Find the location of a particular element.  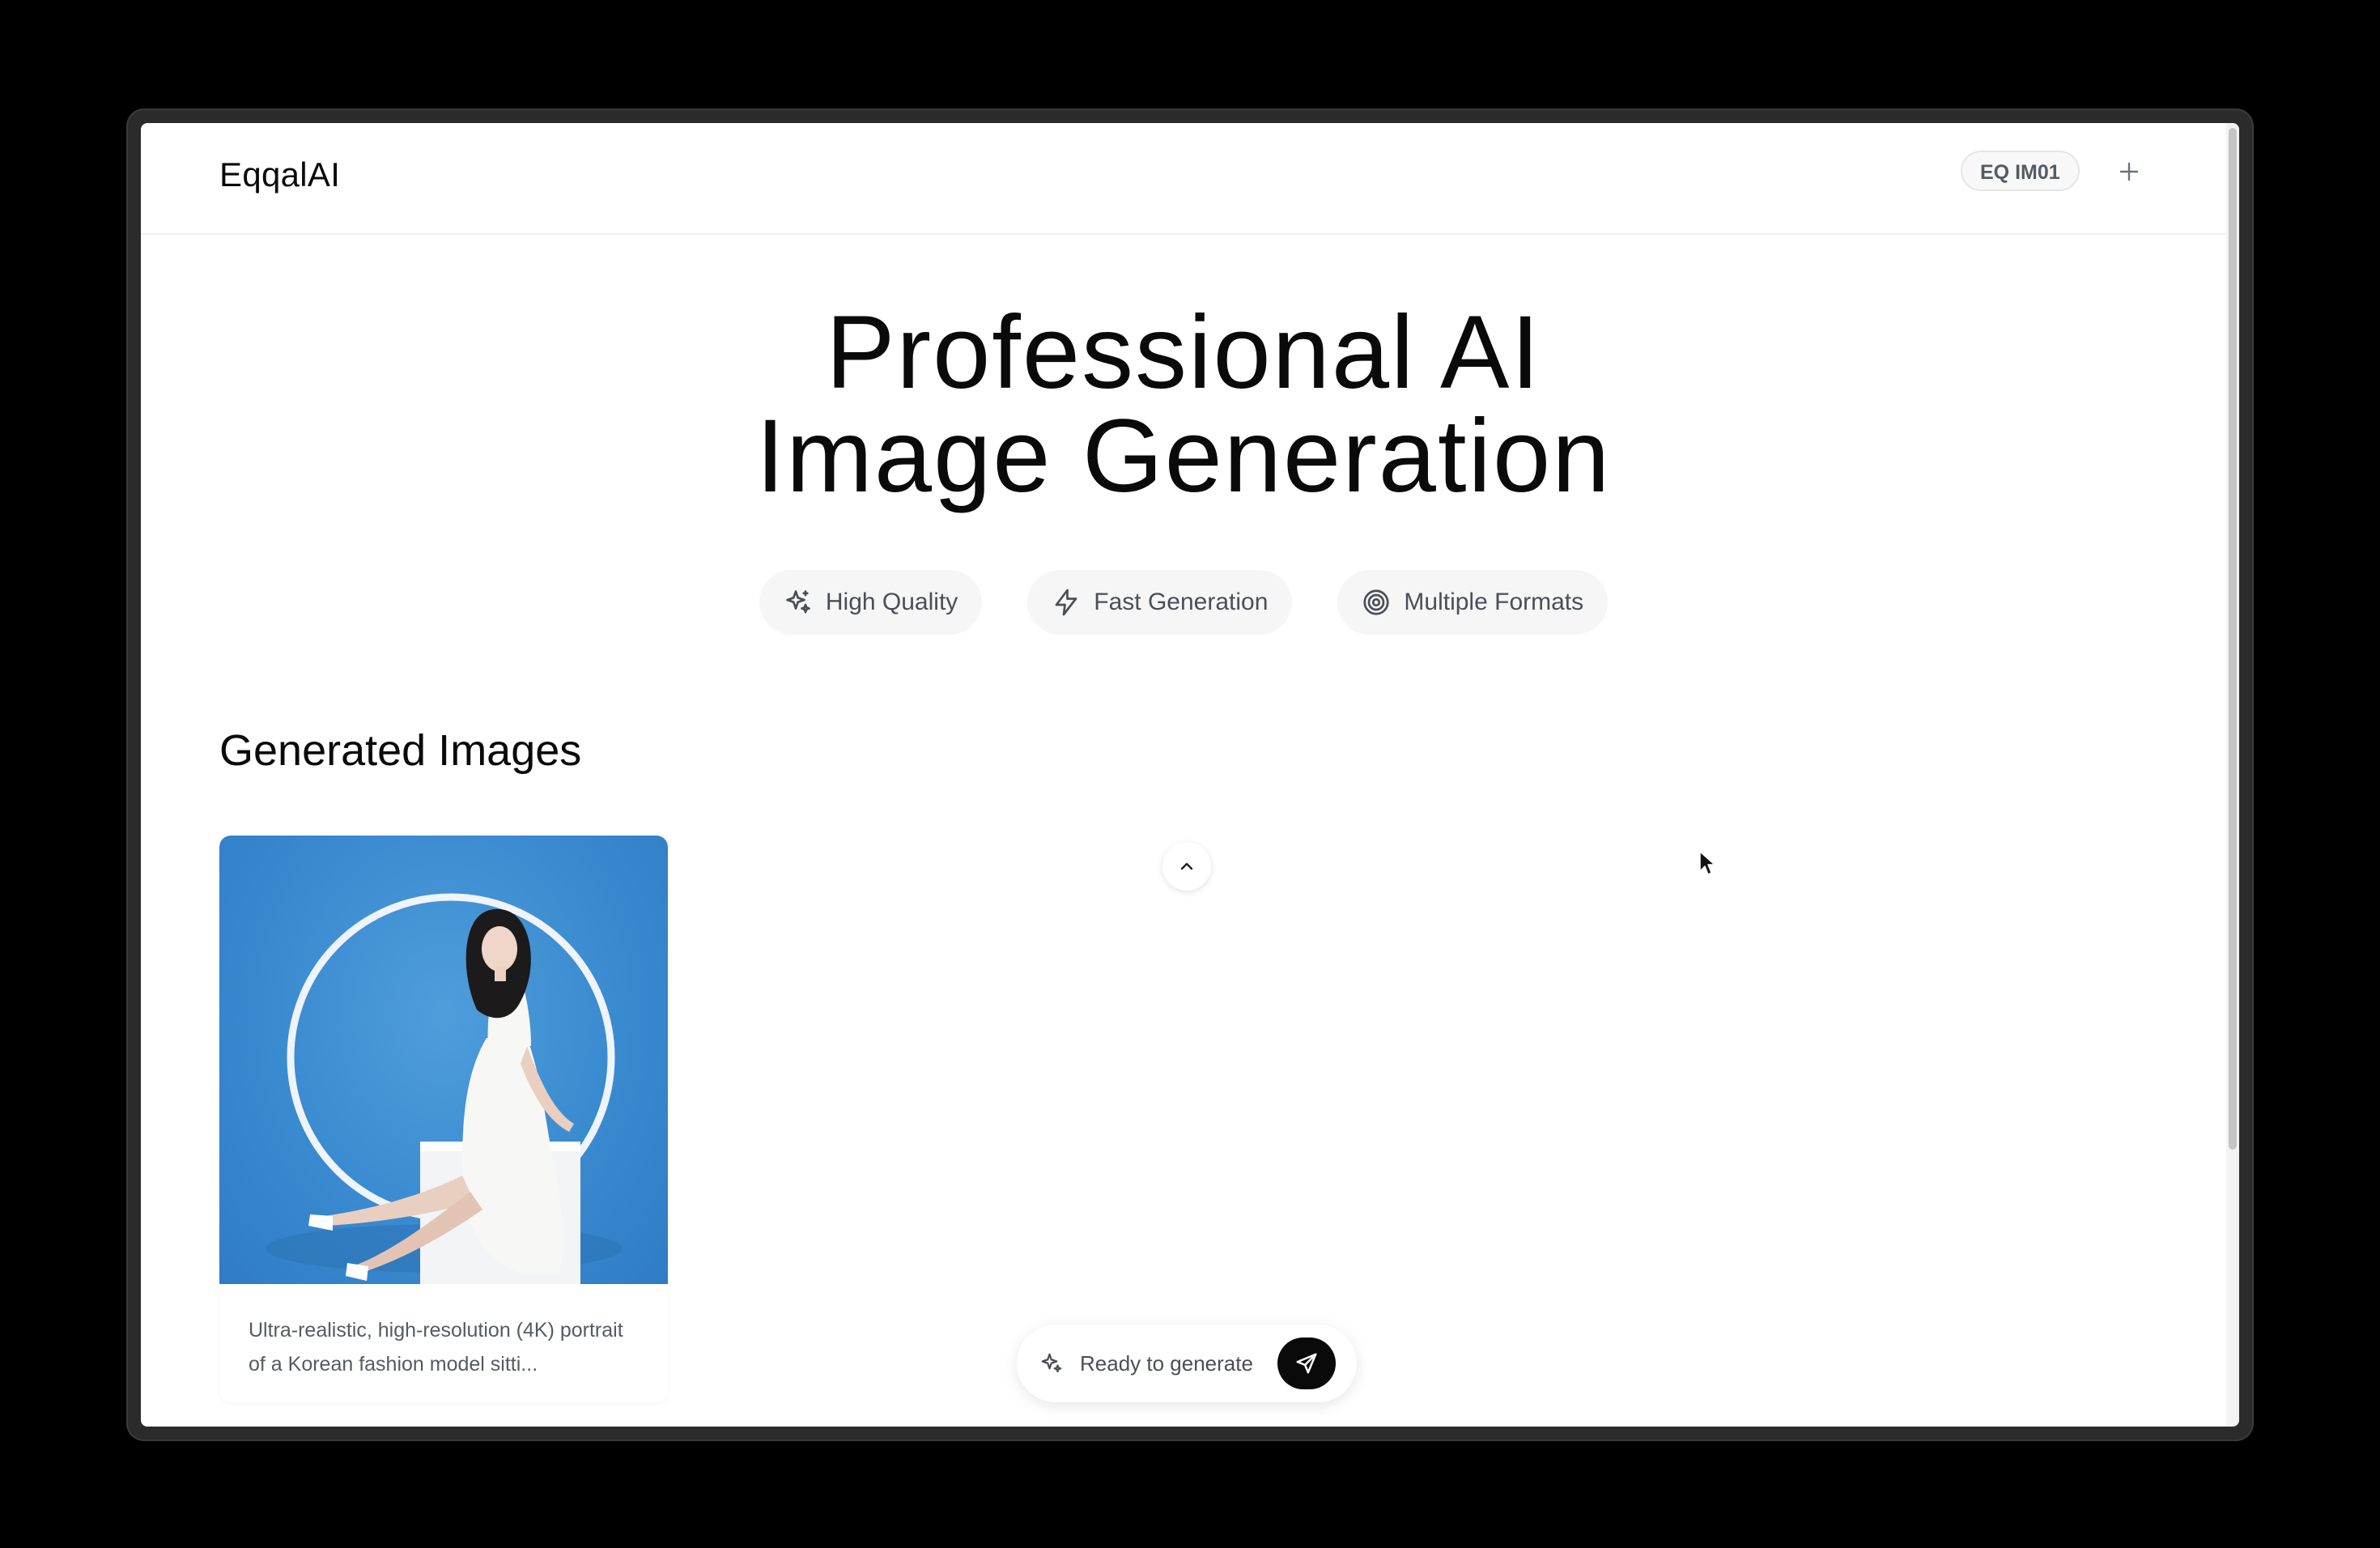

chevron-up-icon is located at coordinates (1186, 866).